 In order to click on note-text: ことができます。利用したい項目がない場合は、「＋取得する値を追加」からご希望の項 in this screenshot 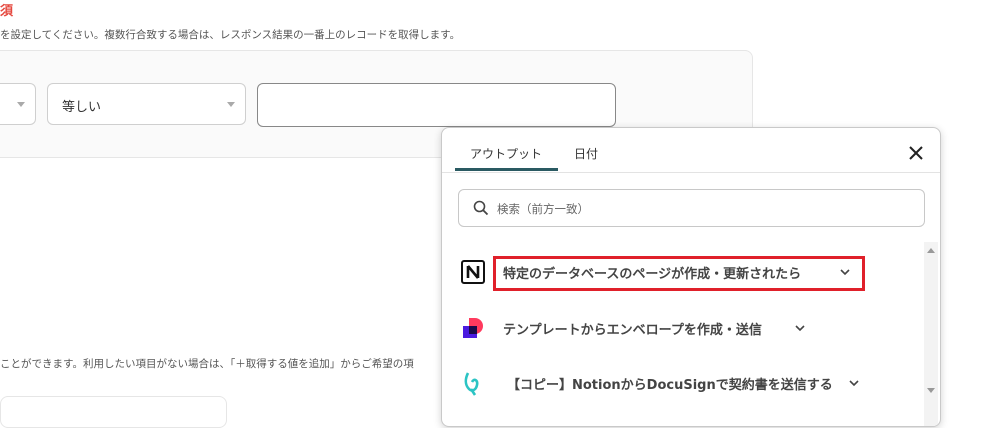, I will do `click(207, 364)`.